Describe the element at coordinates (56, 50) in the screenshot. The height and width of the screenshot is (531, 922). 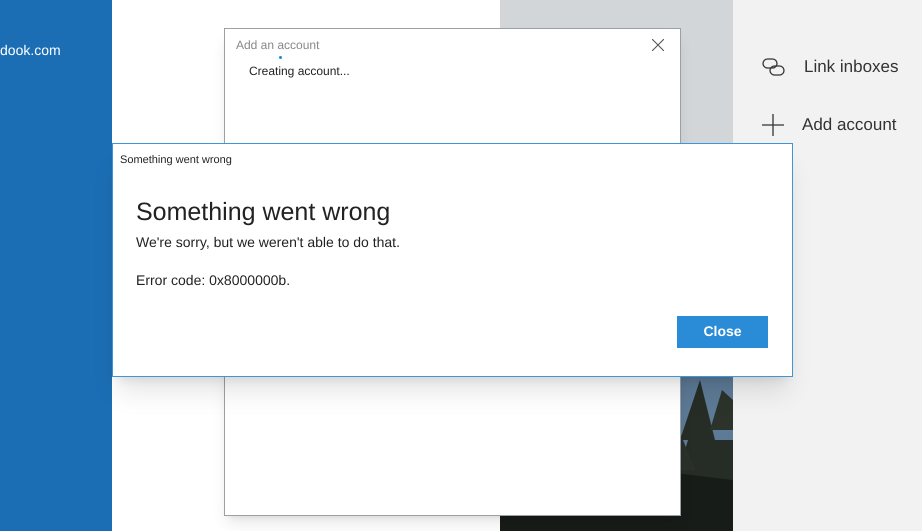
I see `account-email: dook.com` at that location.